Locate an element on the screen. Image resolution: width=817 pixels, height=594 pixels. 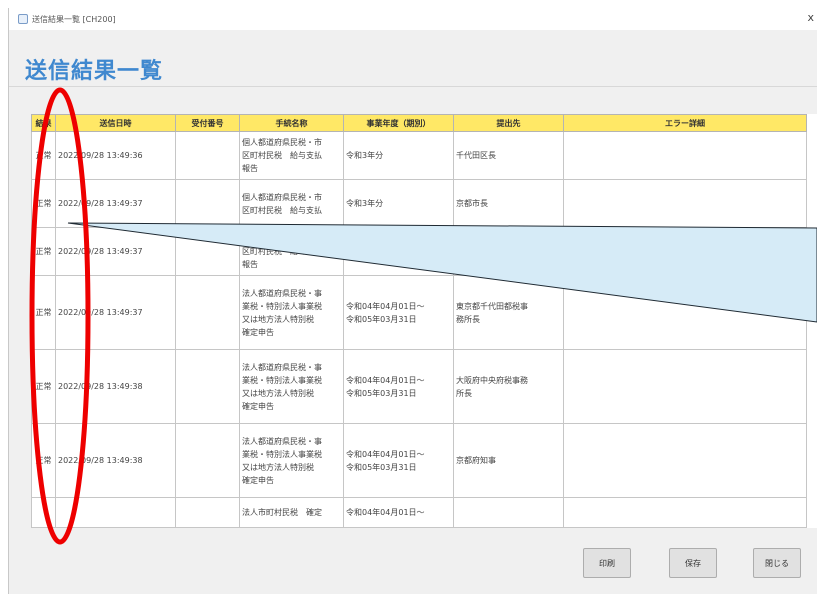
cell-result is located at coordinates (43, 512).